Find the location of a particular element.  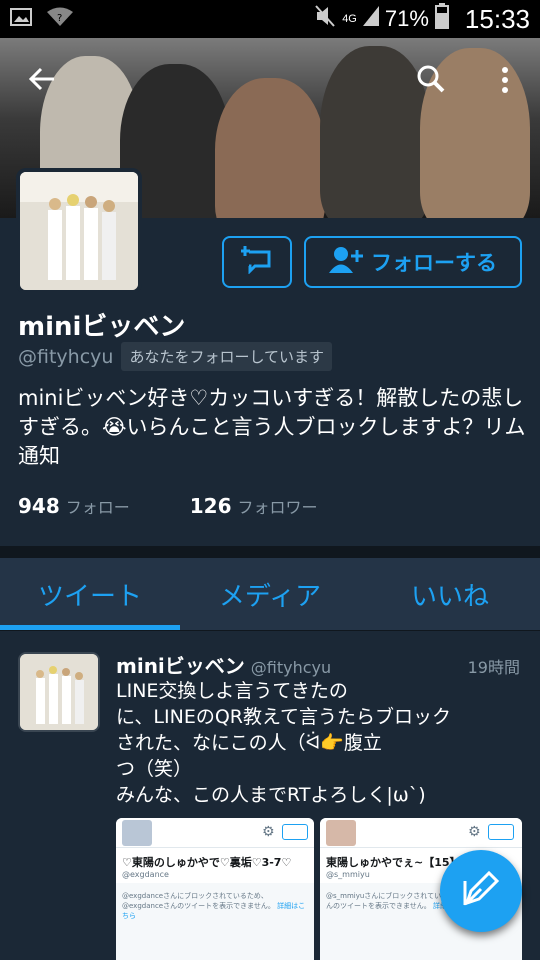

follows-you-badge: あなたをフォローしています is located at coordinates (226, 356).